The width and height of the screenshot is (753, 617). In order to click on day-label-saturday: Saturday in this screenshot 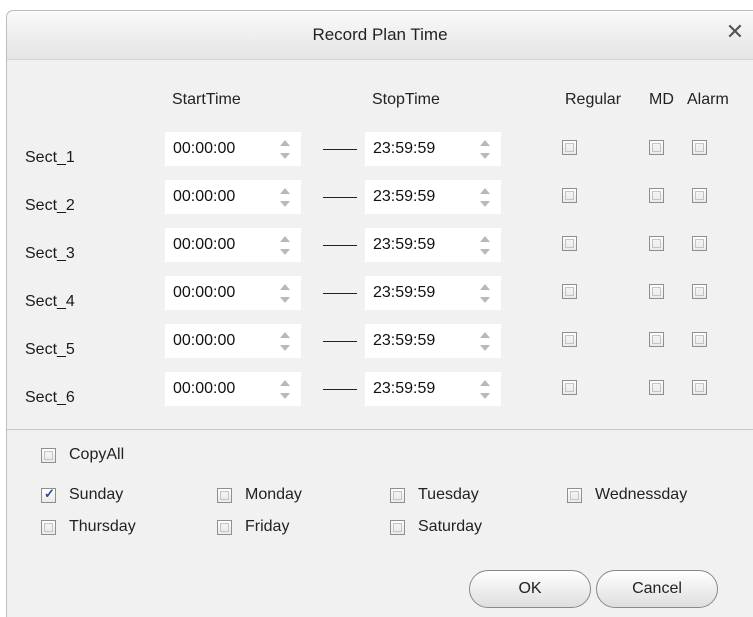, I will do `click(450, 526)`.